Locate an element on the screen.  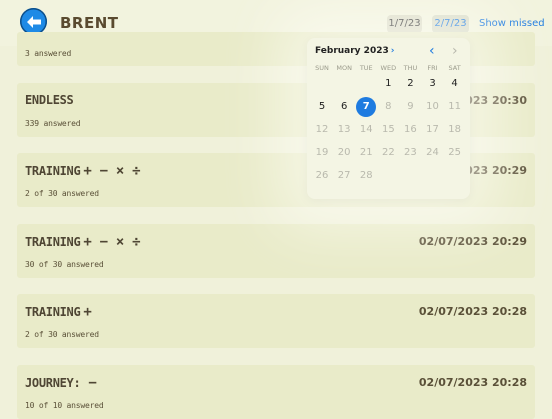
calendar-day: 11 is located at coordinates (454, 106).